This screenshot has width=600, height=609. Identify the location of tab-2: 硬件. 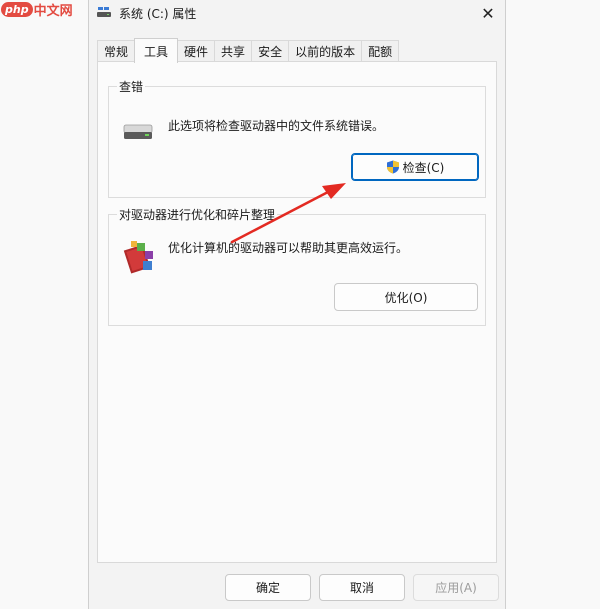
(196, 51).